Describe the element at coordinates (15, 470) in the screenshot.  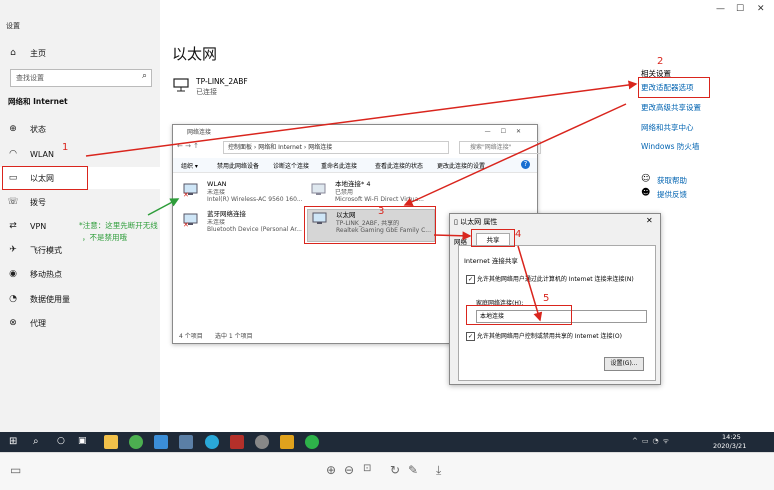
I see `window-icon: ▭` at that location.